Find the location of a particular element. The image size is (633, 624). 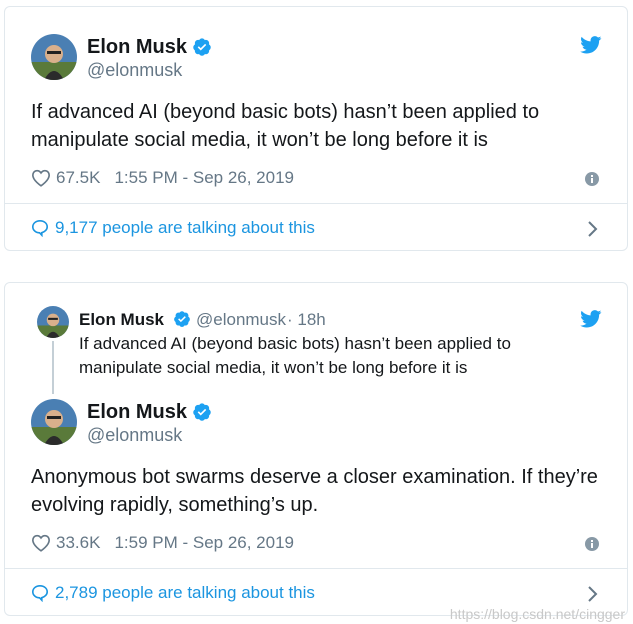

quoted-age: · 18h is located at coordinates (306, 320).